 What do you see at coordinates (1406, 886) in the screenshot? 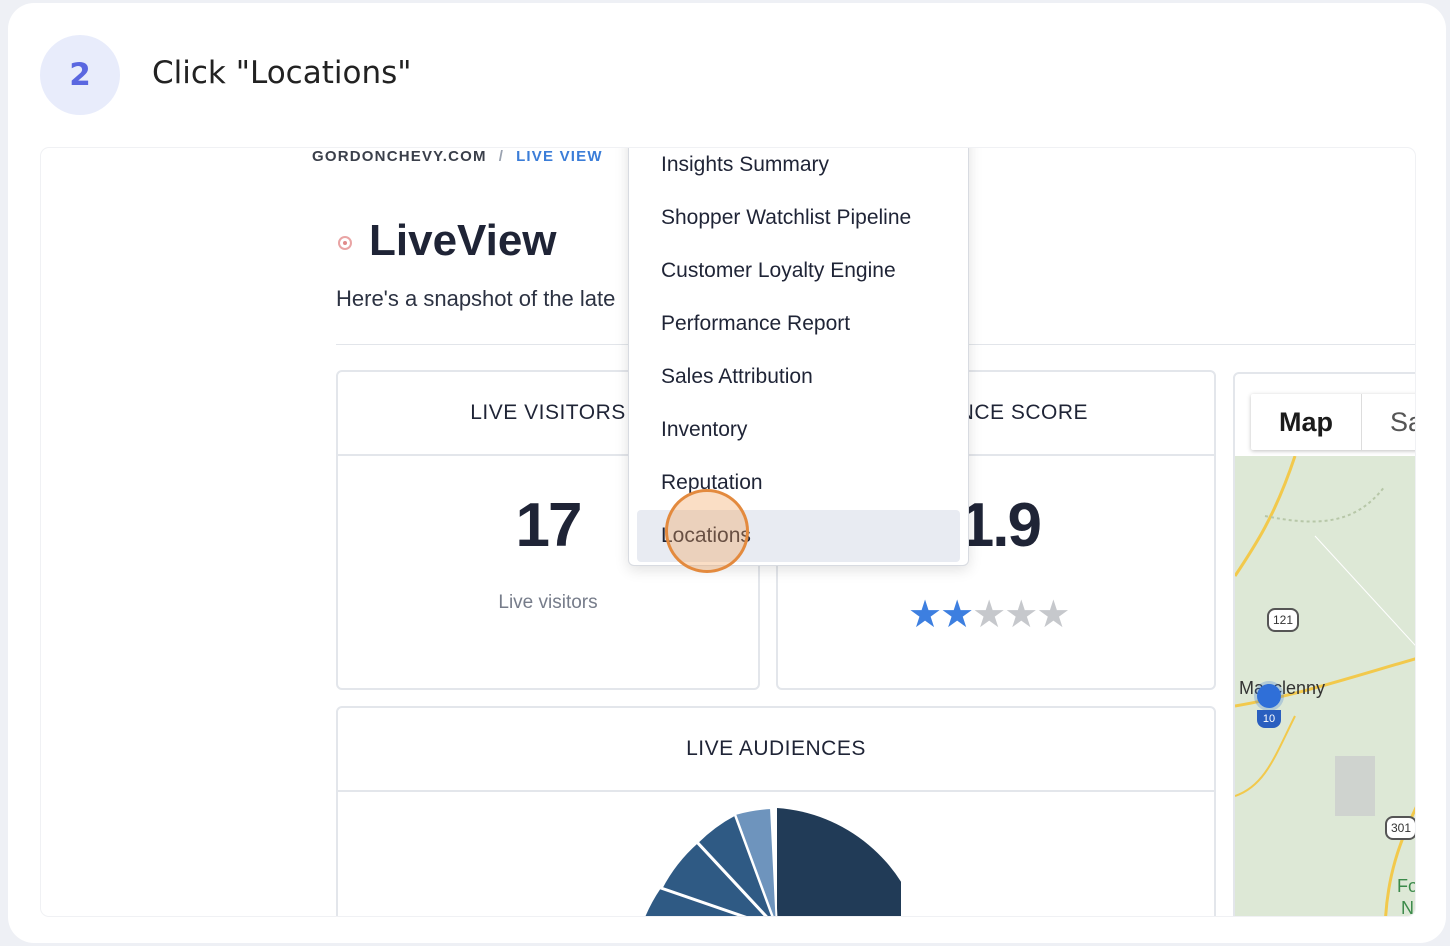
I see `map-label-f: Fo` at bounding box center [1406, 886].